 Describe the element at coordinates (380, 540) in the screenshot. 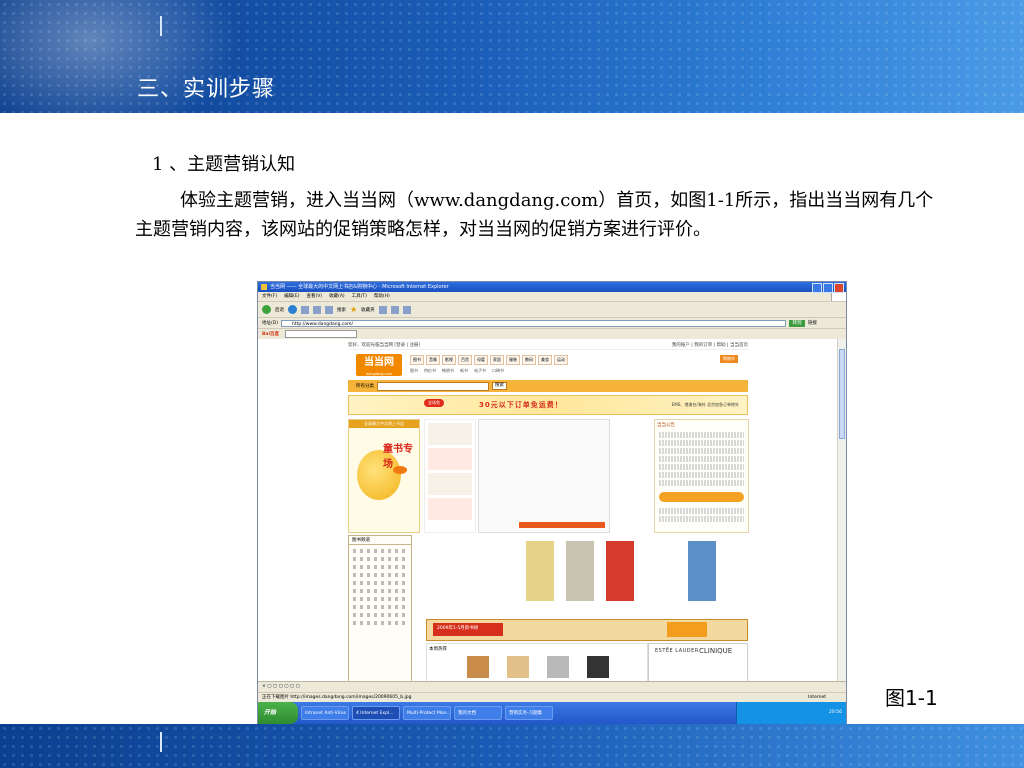

I see `category-head: 图书频道` at that location.